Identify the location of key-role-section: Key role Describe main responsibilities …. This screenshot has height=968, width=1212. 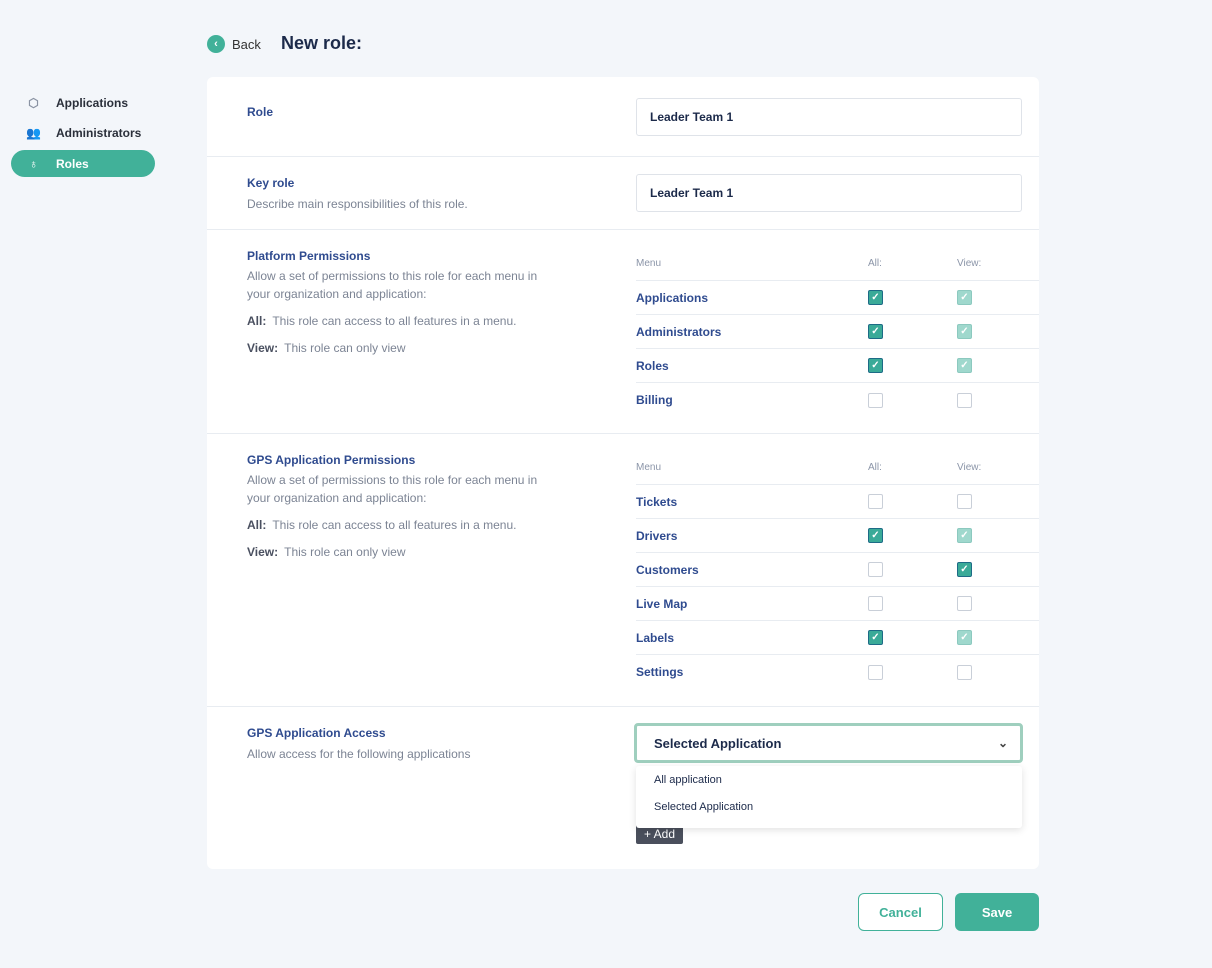
(623, 193).